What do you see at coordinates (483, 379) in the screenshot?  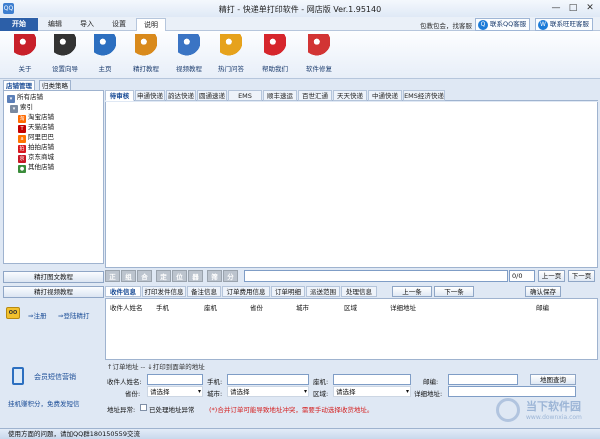 I see `postcode-input` at bounding box center [483, 379].